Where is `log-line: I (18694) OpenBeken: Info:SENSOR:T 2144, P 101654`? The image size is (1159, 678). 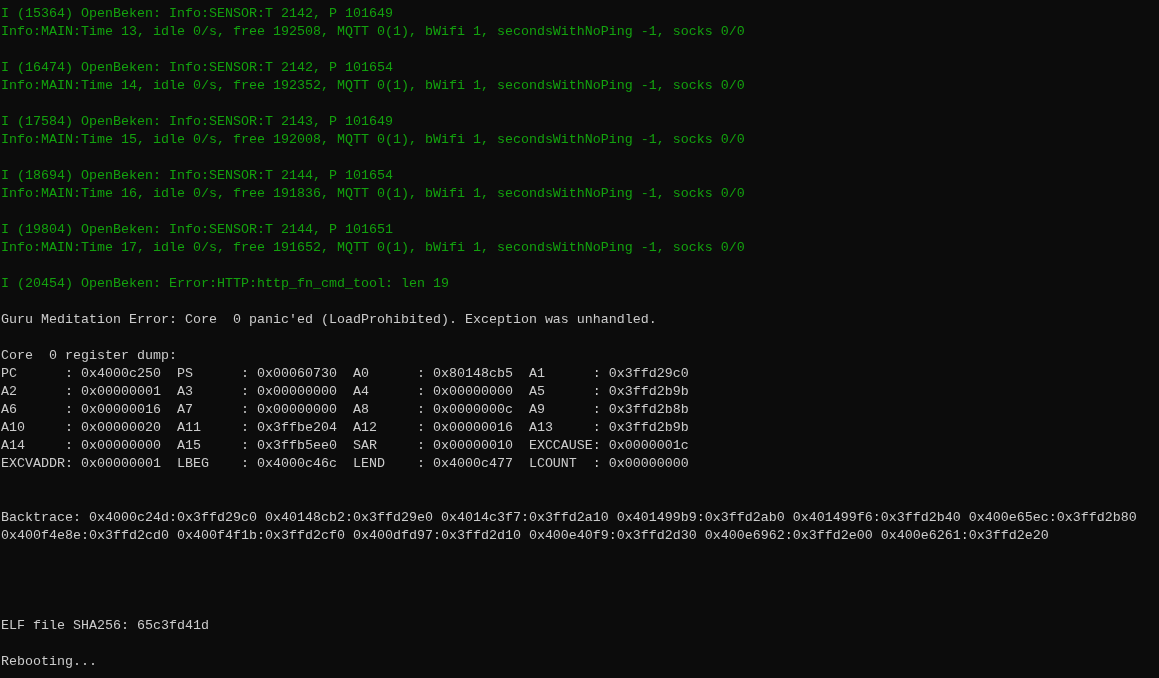
log-line: I (18694) OpenBeken: Info:SENSOR:T 2144, P 101654 is located at coordinates (197, 176).